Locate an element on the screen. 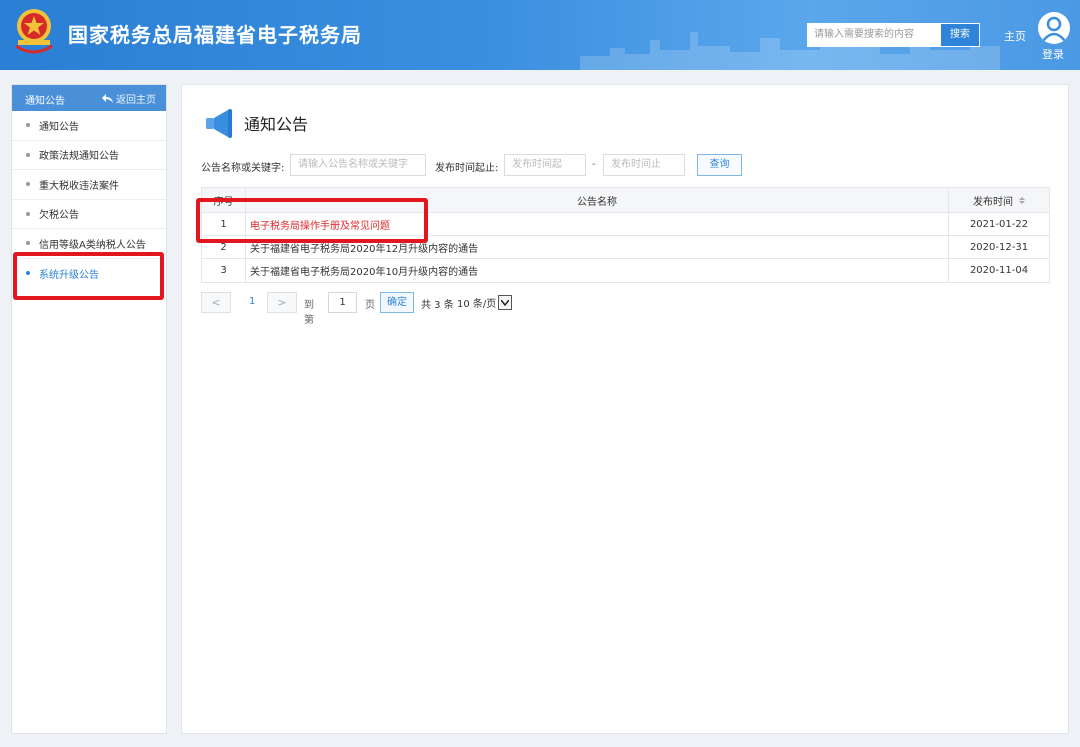  notice-link: 关于福建省电子税务局2020年12月升级内容的通告 is located at coordinates (597, 247).